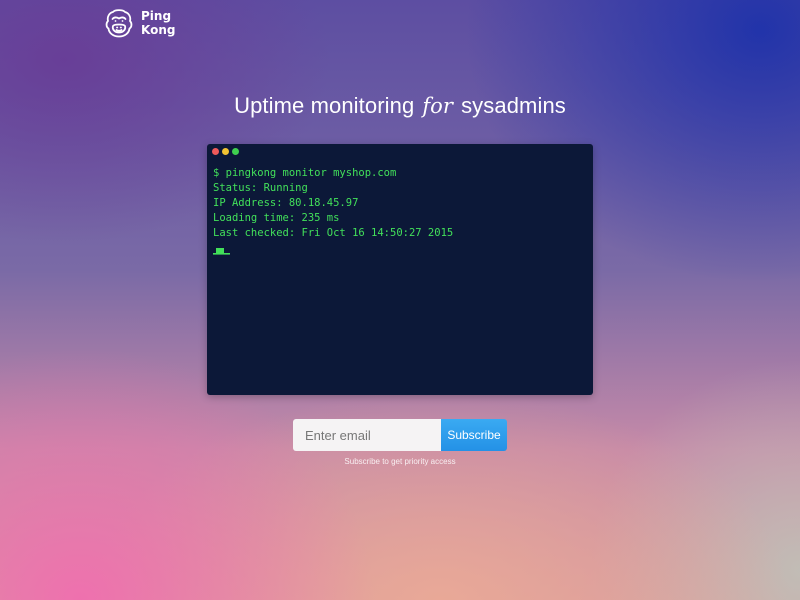 The image size is (800, 600). Describe the element at coordinates (367, 435) in the screenshot. I see `email-input` at that location.